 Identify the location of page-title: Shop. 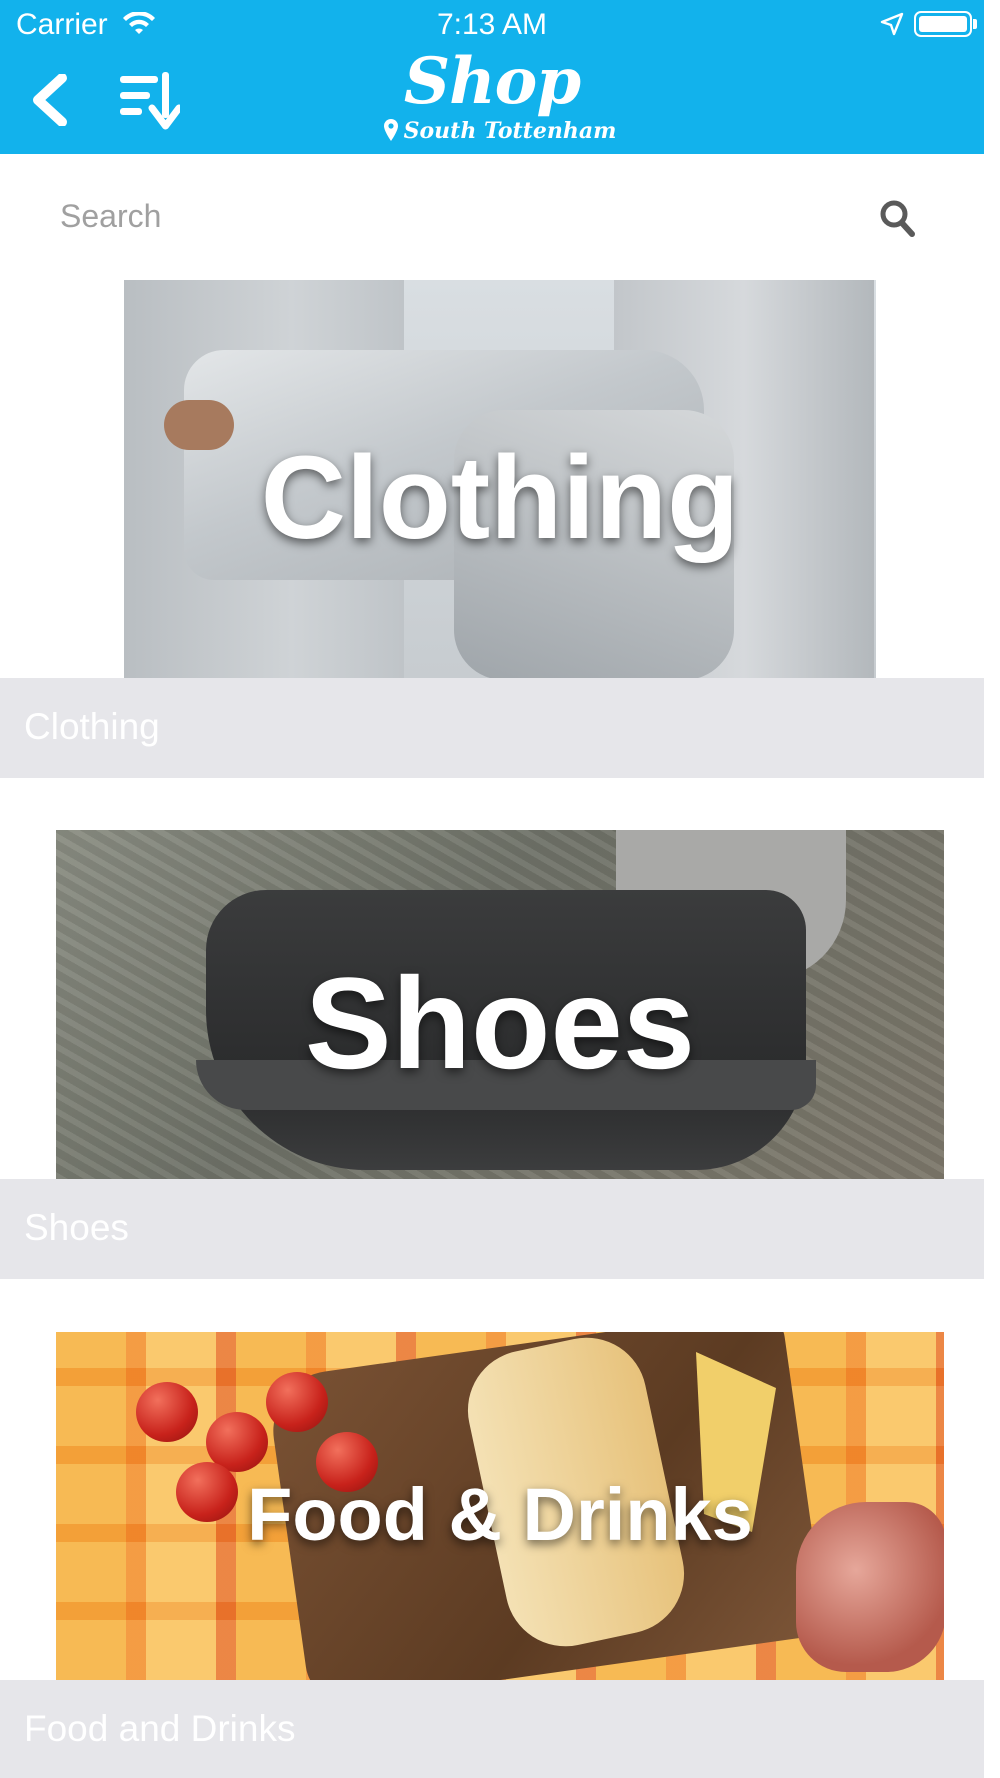
(492, 81).